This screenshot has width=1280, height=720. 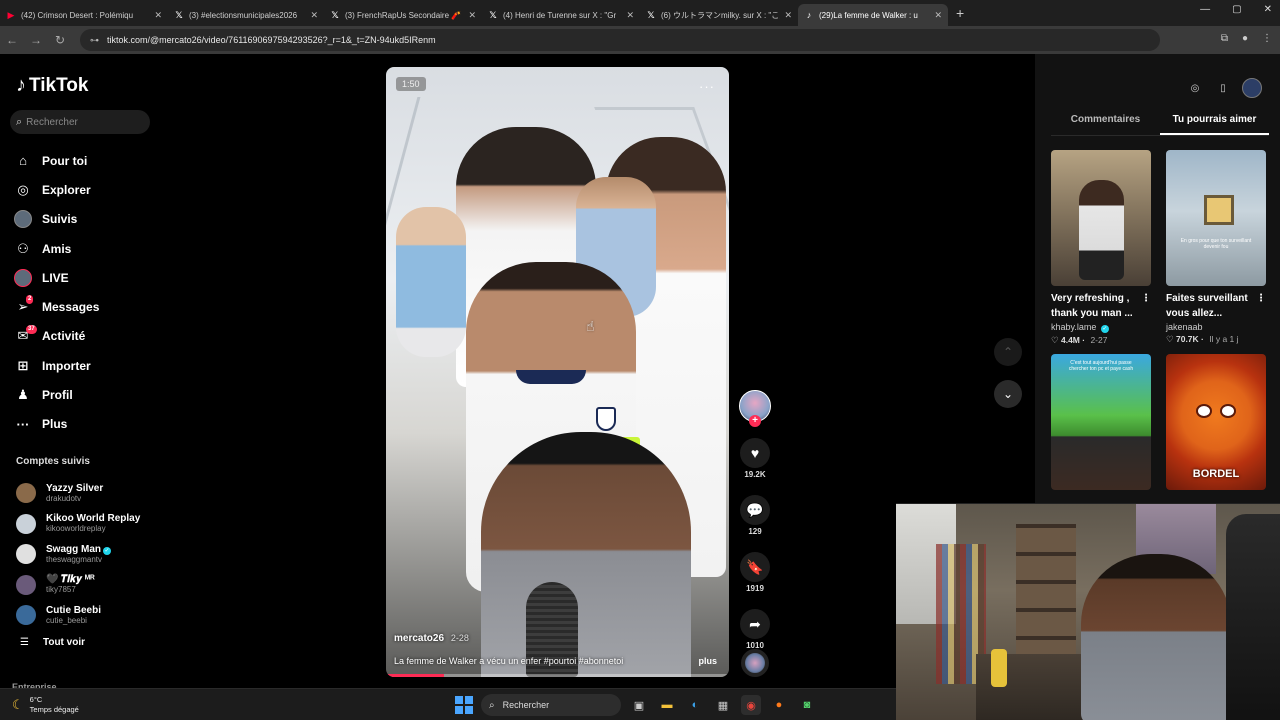 What do you see at coordinates (1099, 340) in the screenshot?
I see `card-date: 2-27` at bounding box center [1099, 340].